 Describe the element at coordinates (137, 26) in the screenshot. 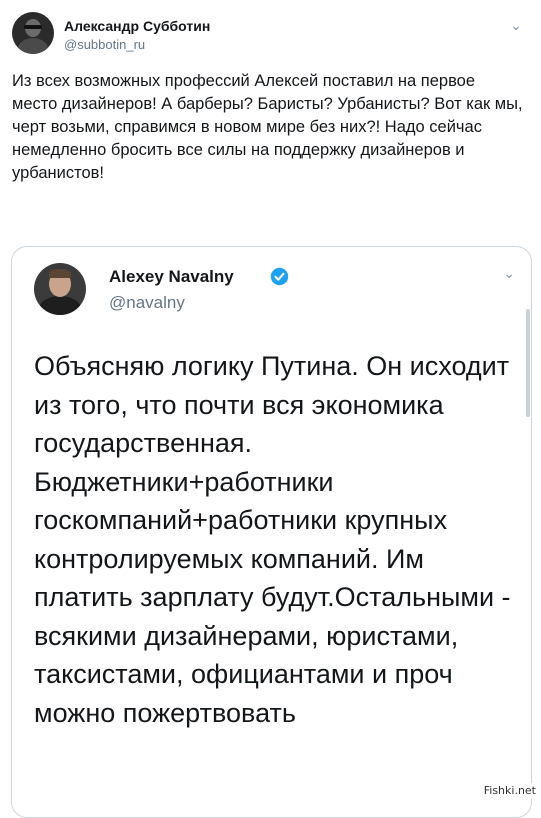

I see `outer-author-name: Александр Субботин` at that location.